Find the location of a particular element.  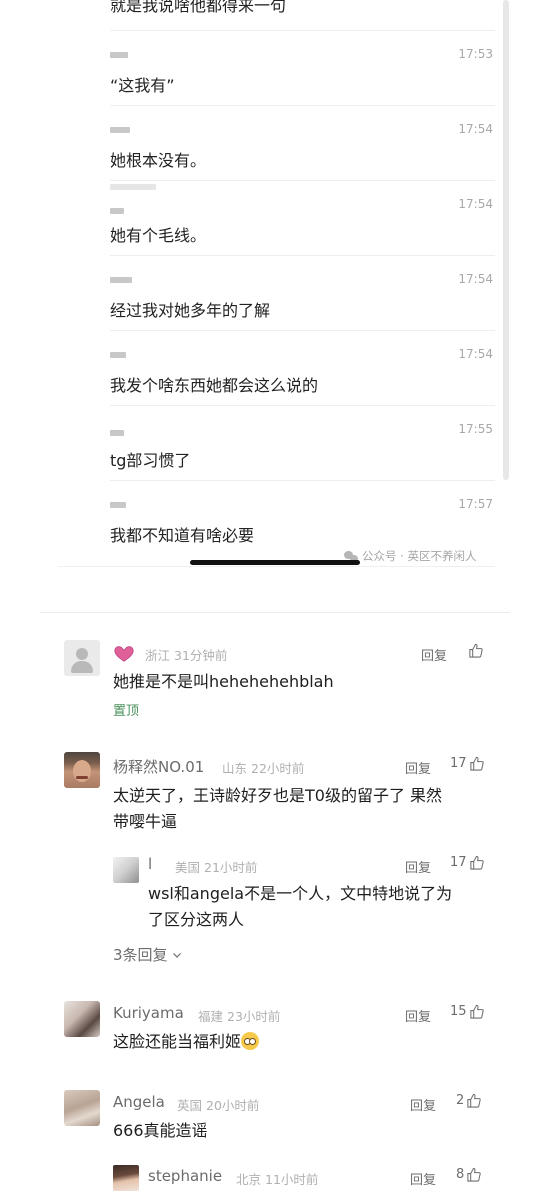

comment-text: 太逆天了，王诗龄好歹也是T0级的留子了 果然 带嘤牛逼 is located at coordinates (277, 809).